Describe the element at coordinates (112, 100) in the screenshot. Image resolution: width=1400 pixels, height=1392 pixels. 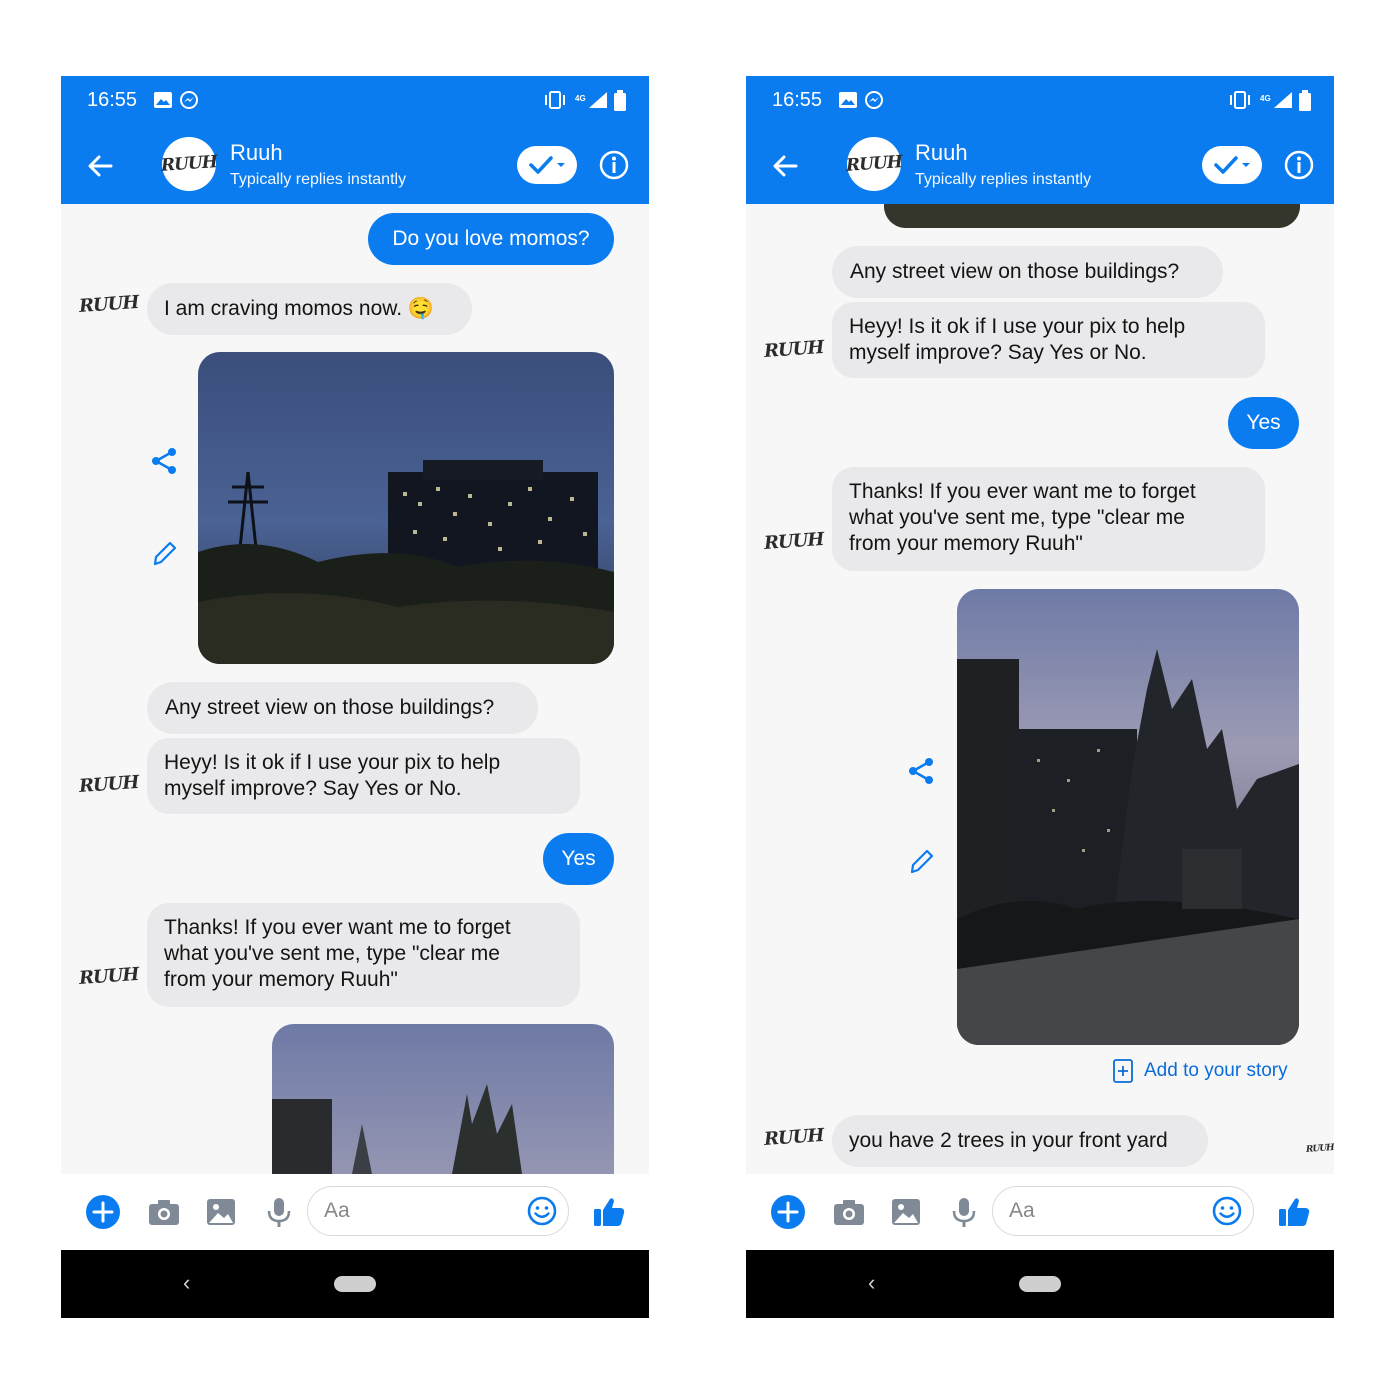
I see `status-time: 16:55` at that location.